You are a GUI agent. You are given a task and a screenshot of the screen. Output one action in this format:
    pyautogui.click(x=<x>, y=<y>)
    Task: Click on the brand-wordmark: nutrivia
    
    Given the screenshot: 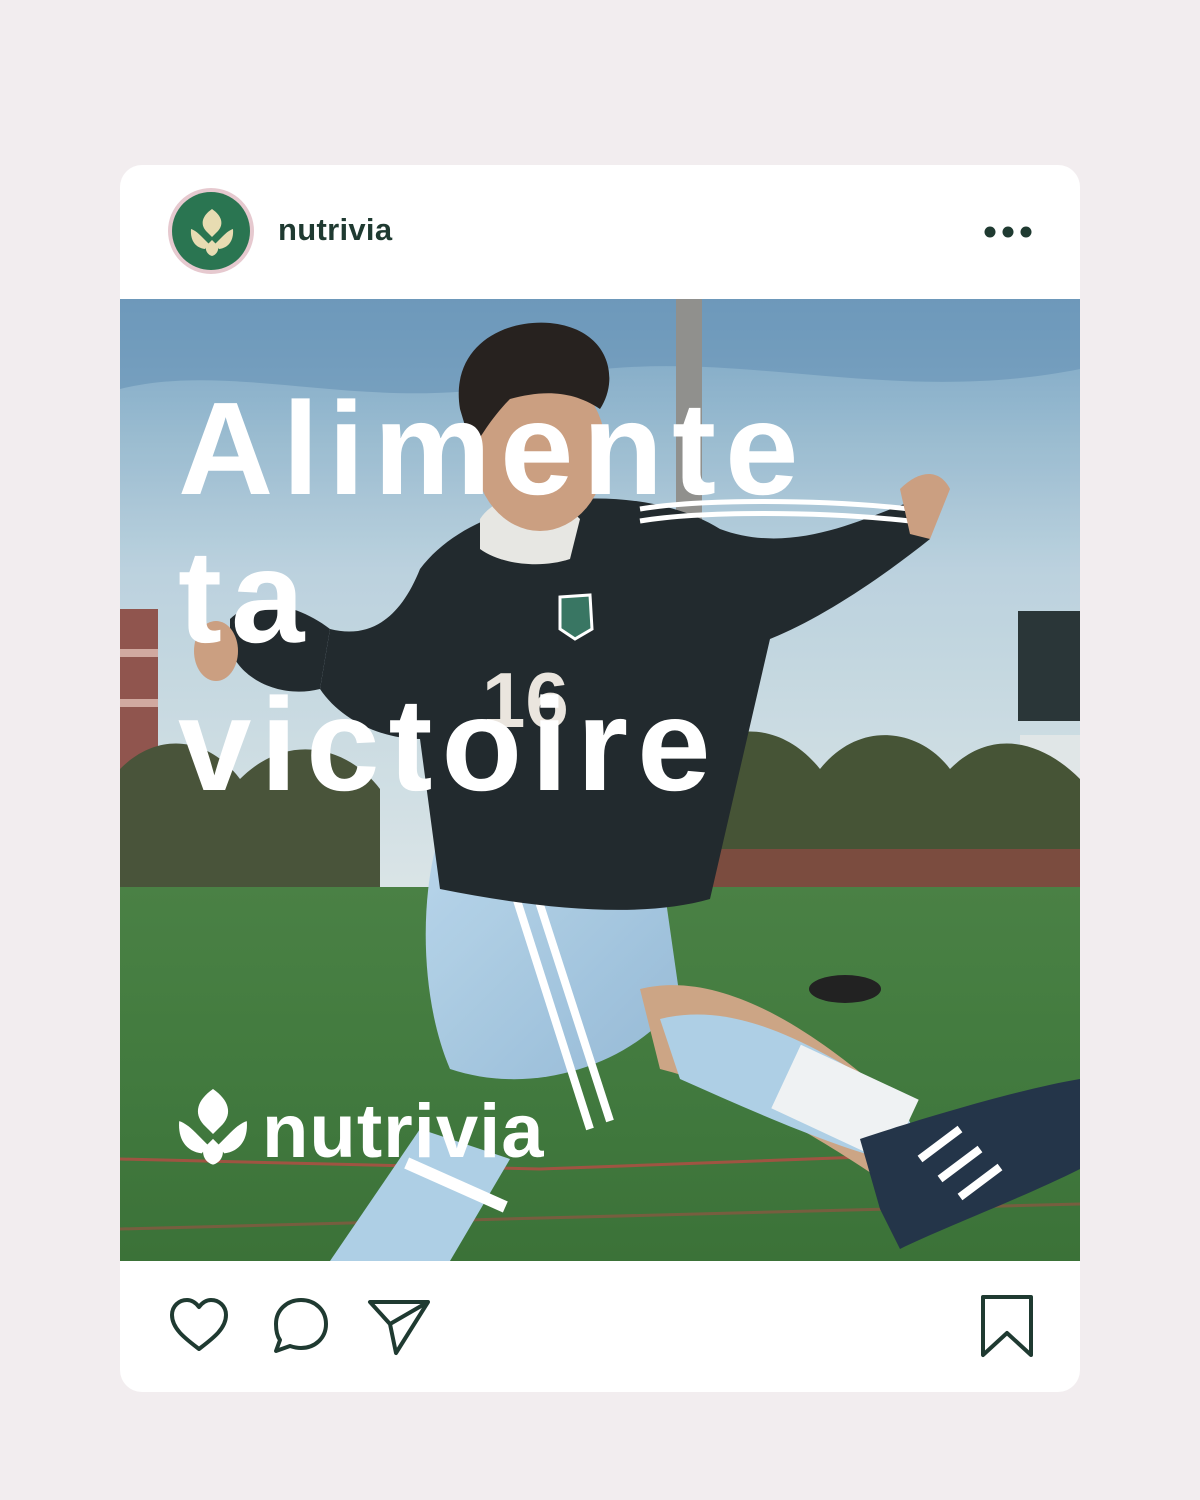 What is the action you would take?
    pyautogui.click(x=403, y=1131)
    